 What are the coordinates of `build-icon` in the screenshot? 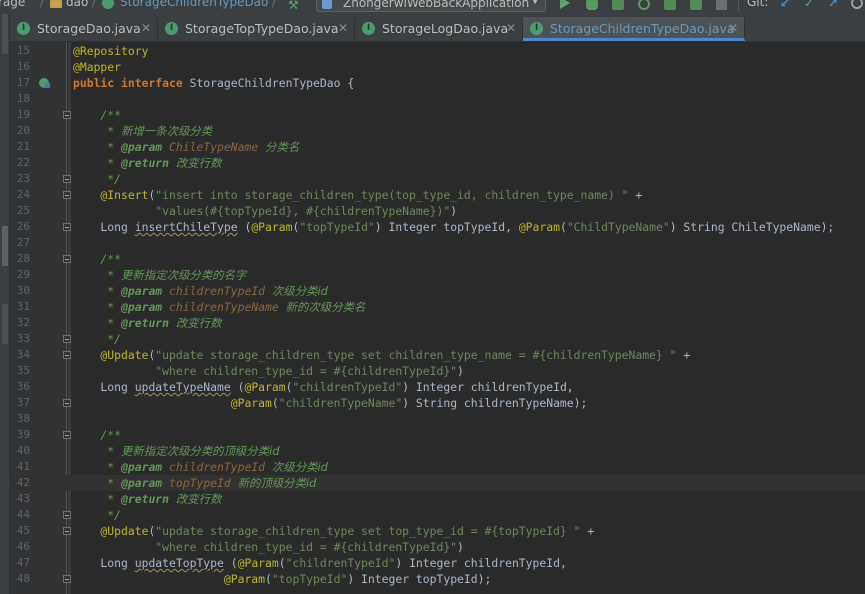 It's located at (670, 5).